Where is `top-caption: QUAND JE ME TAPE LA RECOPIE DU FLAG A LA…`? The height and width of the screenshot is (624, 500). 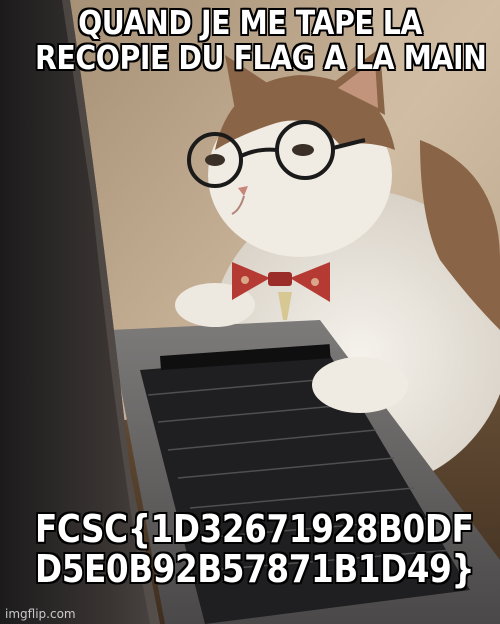 top-caption: QUAND JE ME TAPE LA RECOPIE DU FLAG A LA… is located at coordinates (261, 40).